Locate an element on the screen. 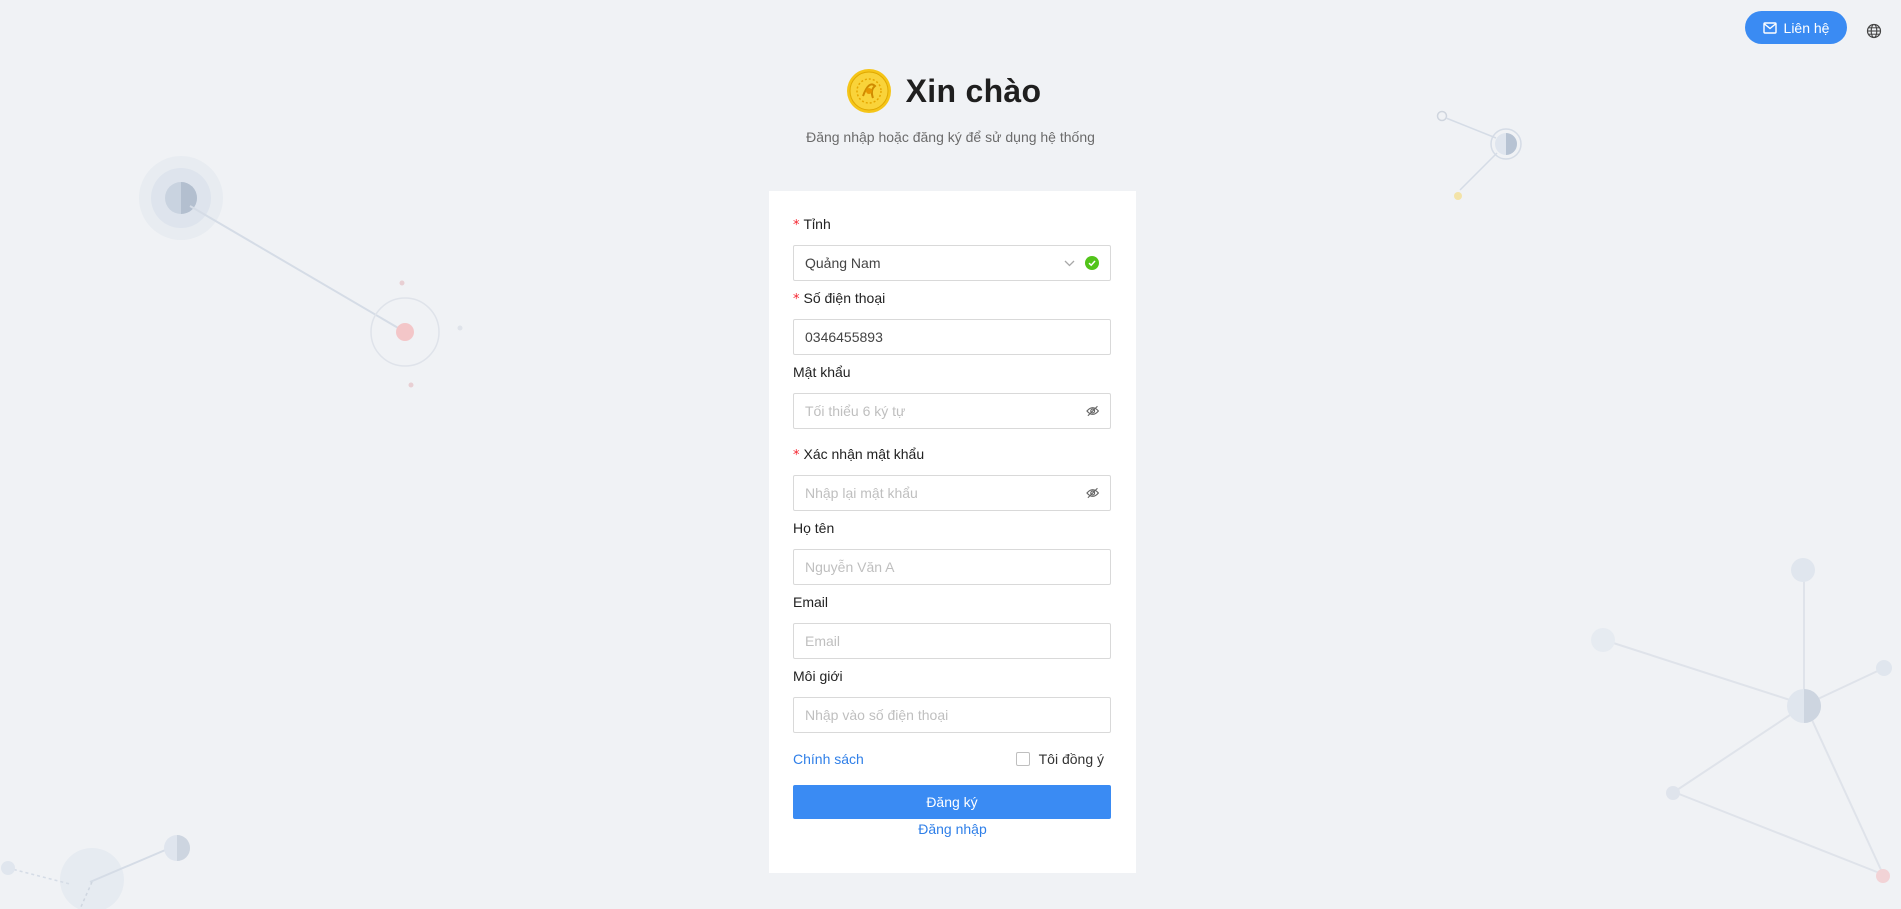 Image resolution: width=1901 pixels, height=909 pixels. broker-input is located at coordinates (952, 715).